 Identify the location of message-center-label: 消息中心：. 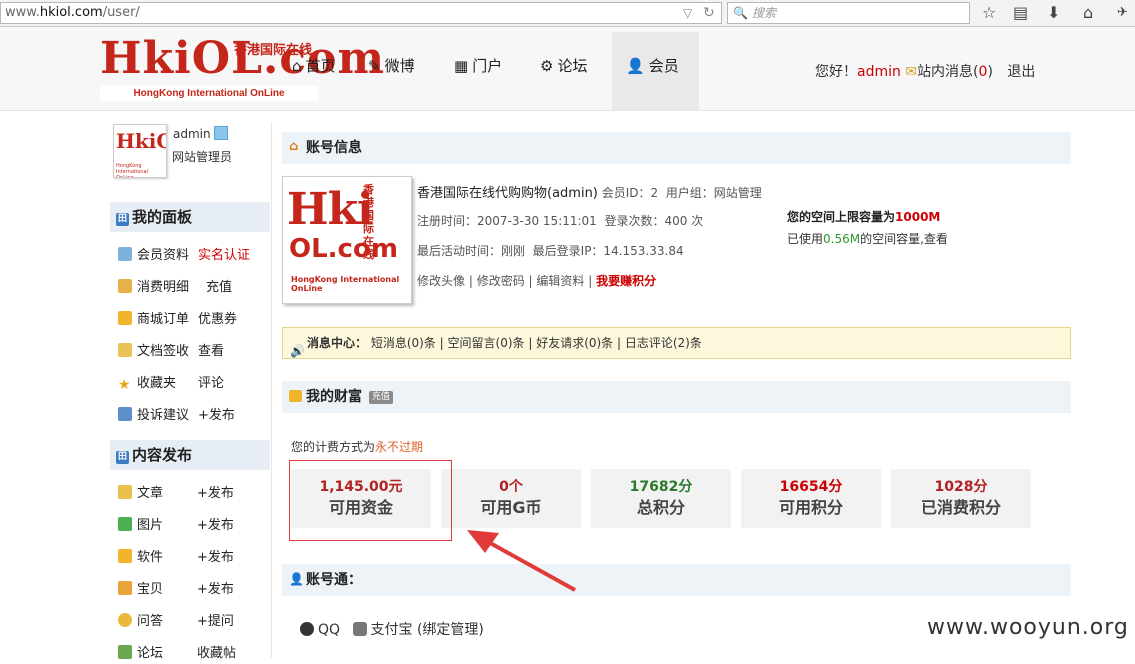
(337, 343).